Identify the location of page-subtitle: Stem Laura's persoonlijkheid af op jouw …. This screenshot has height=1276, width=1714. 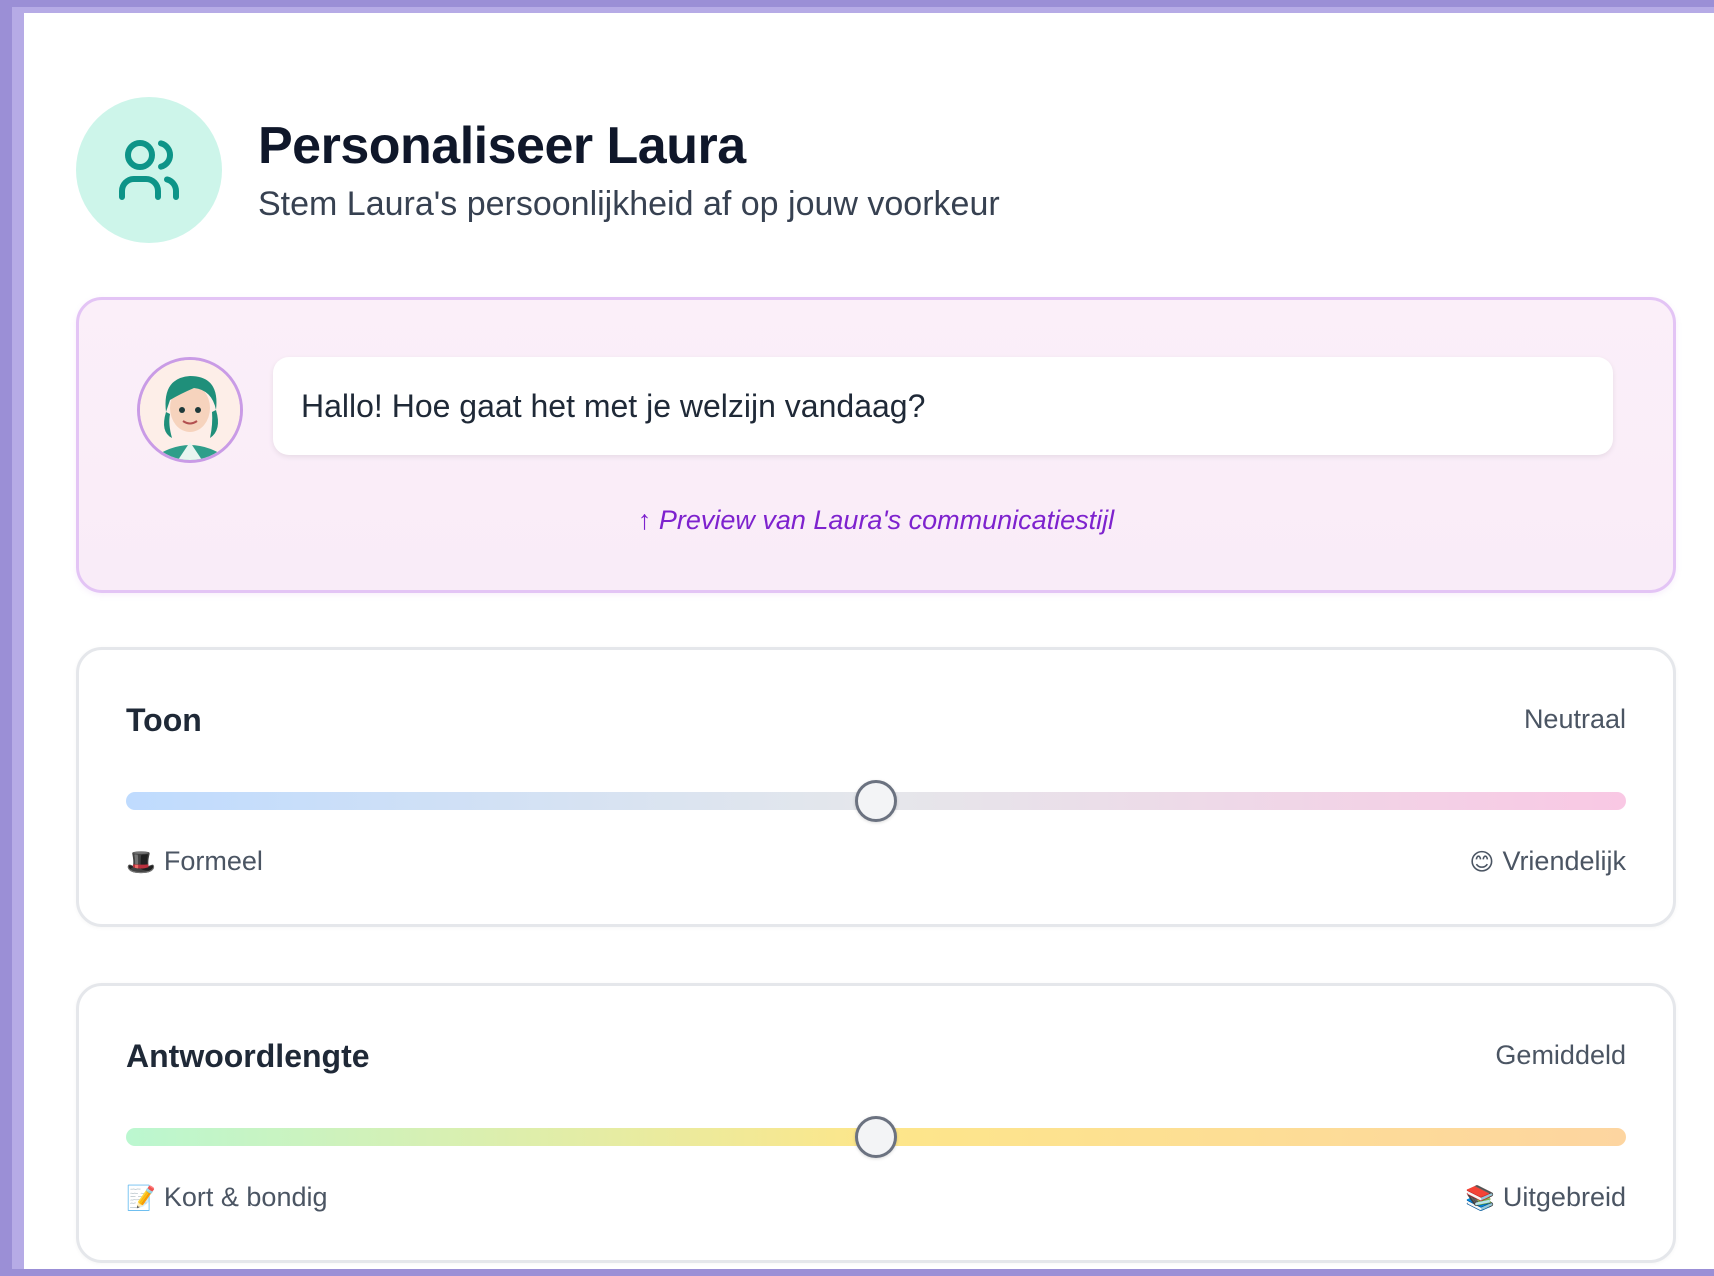
(629, 204).